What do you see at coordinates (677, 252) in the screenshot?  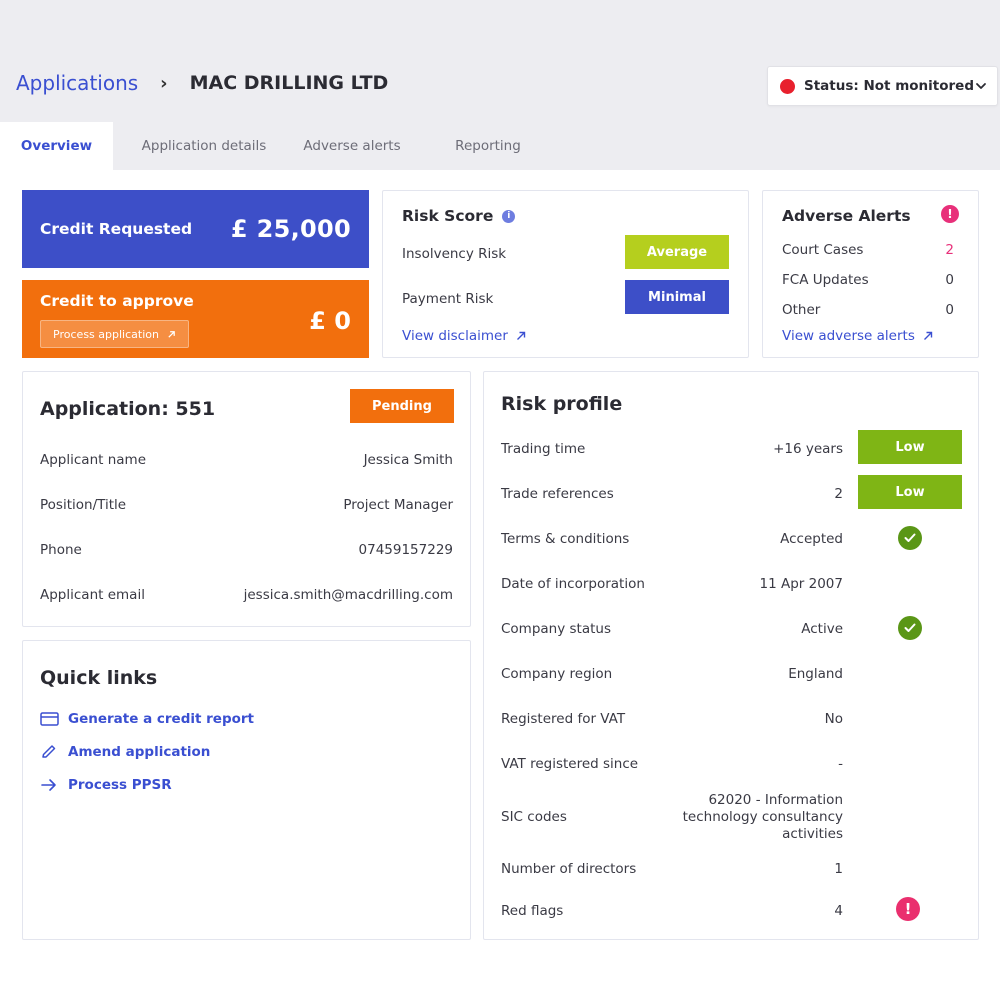 I see `insolvency-risk-badge: Average` at bounding box center [677, 252].